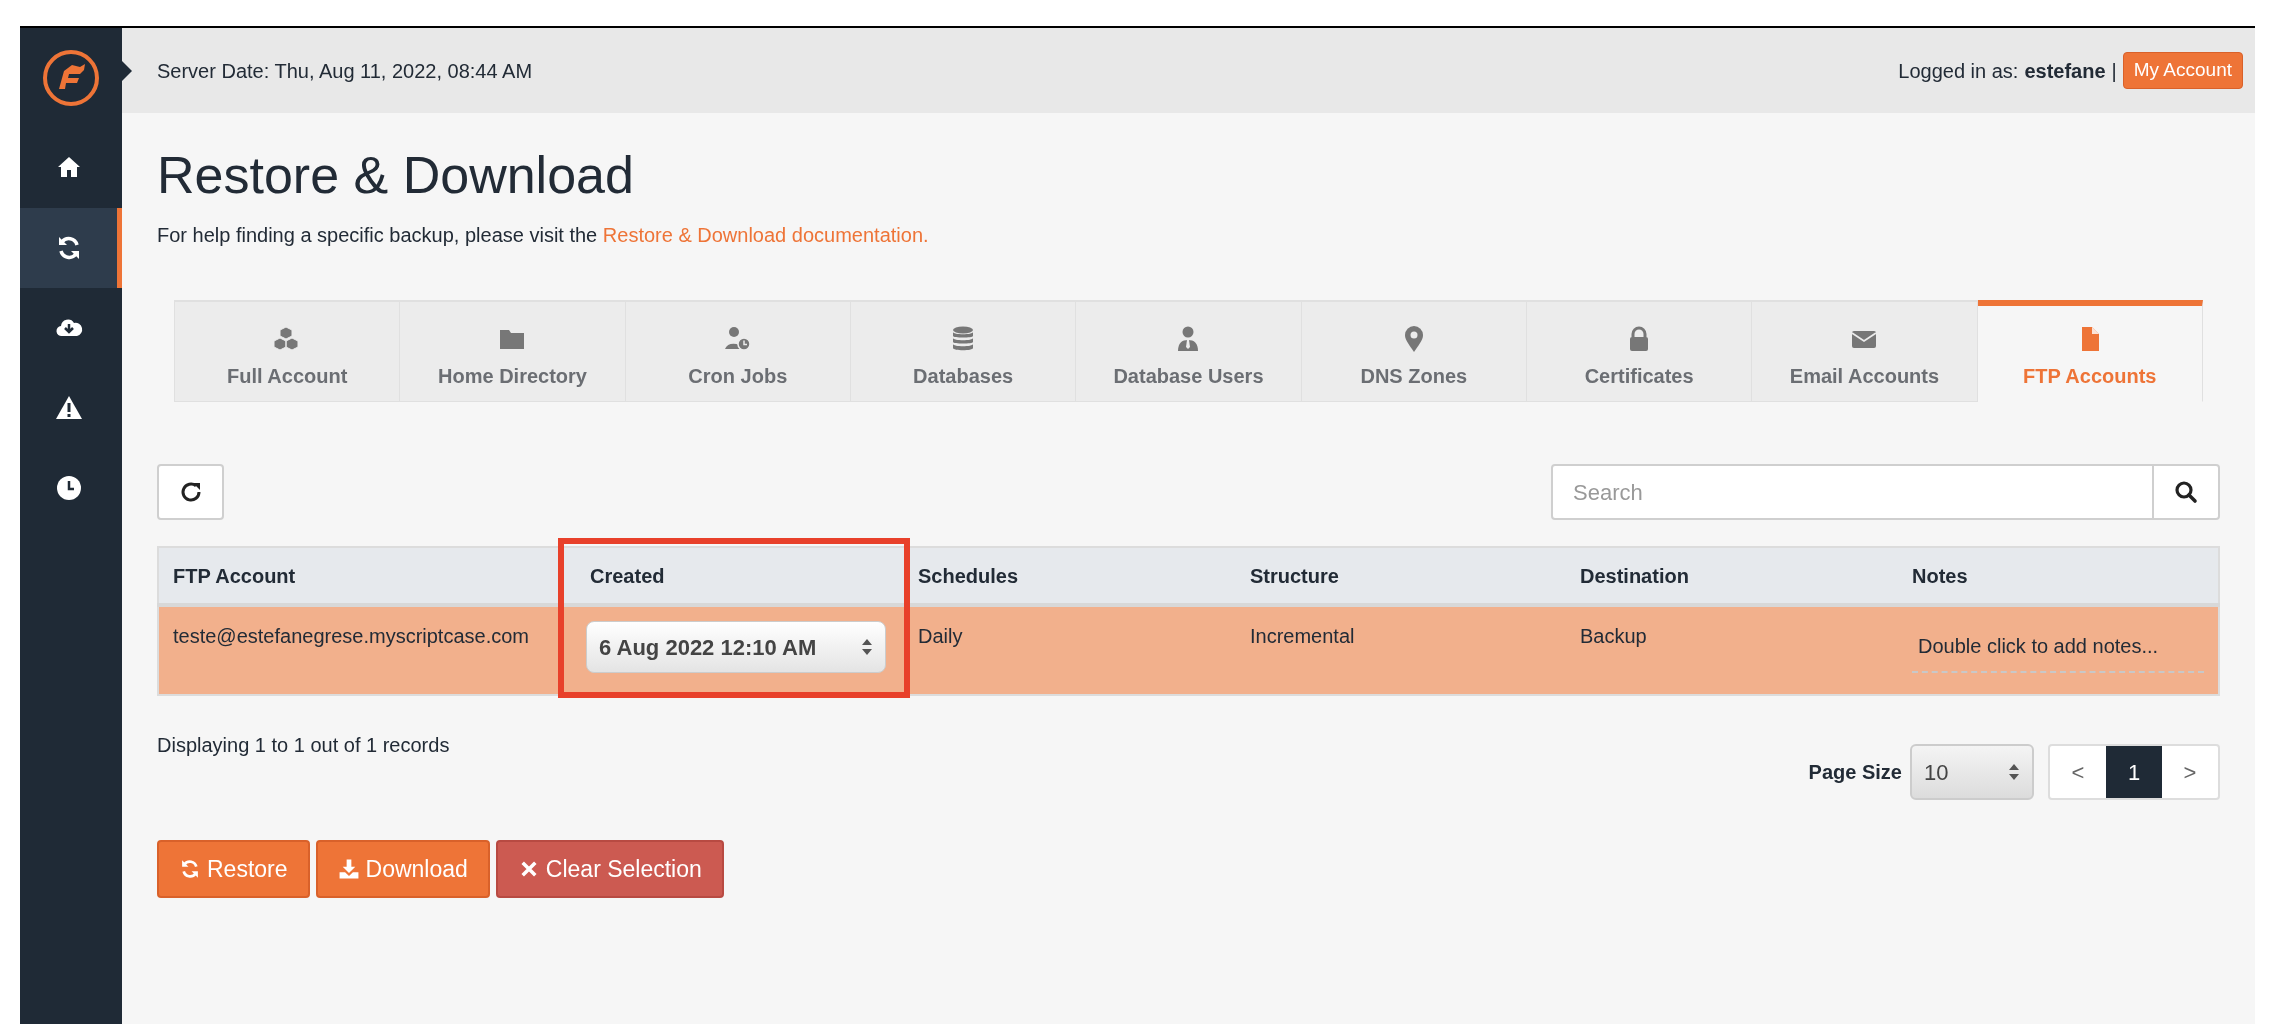 The image size is (2270, 1024). Describe the element at coordinates (2065, 71) in the screenshot. I see `username: estefane` at that location.